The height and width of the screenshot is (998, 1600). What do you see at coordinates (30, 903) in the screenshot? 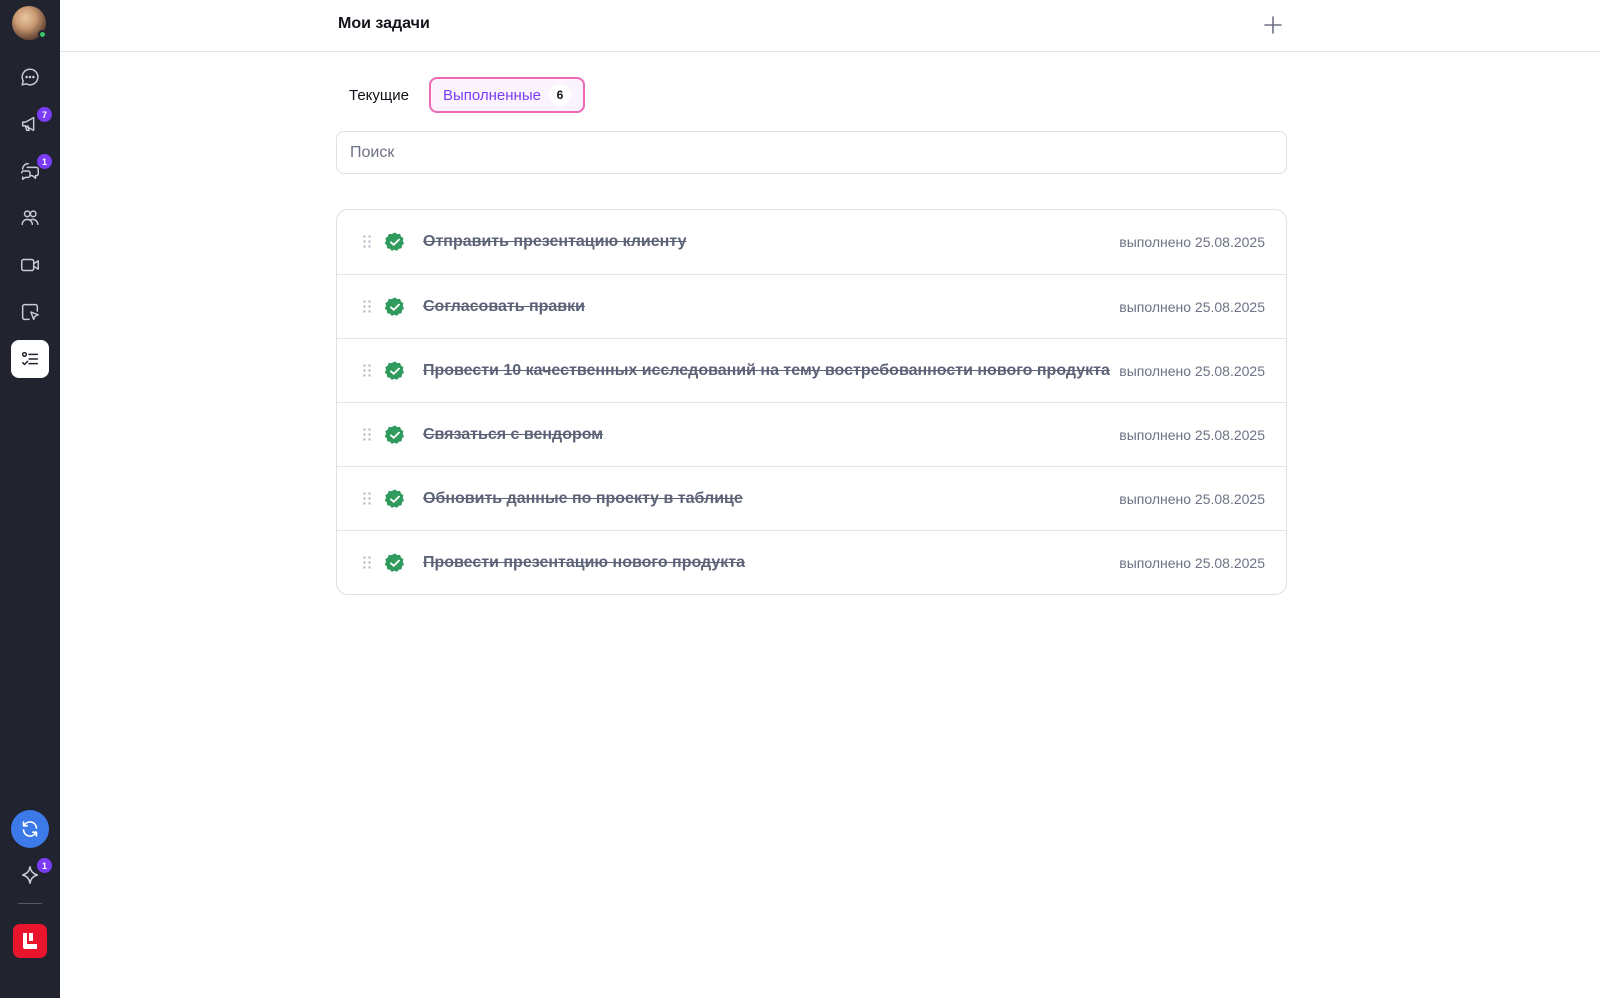
I see `sidebar-divider` at bounding box center [30, 903].